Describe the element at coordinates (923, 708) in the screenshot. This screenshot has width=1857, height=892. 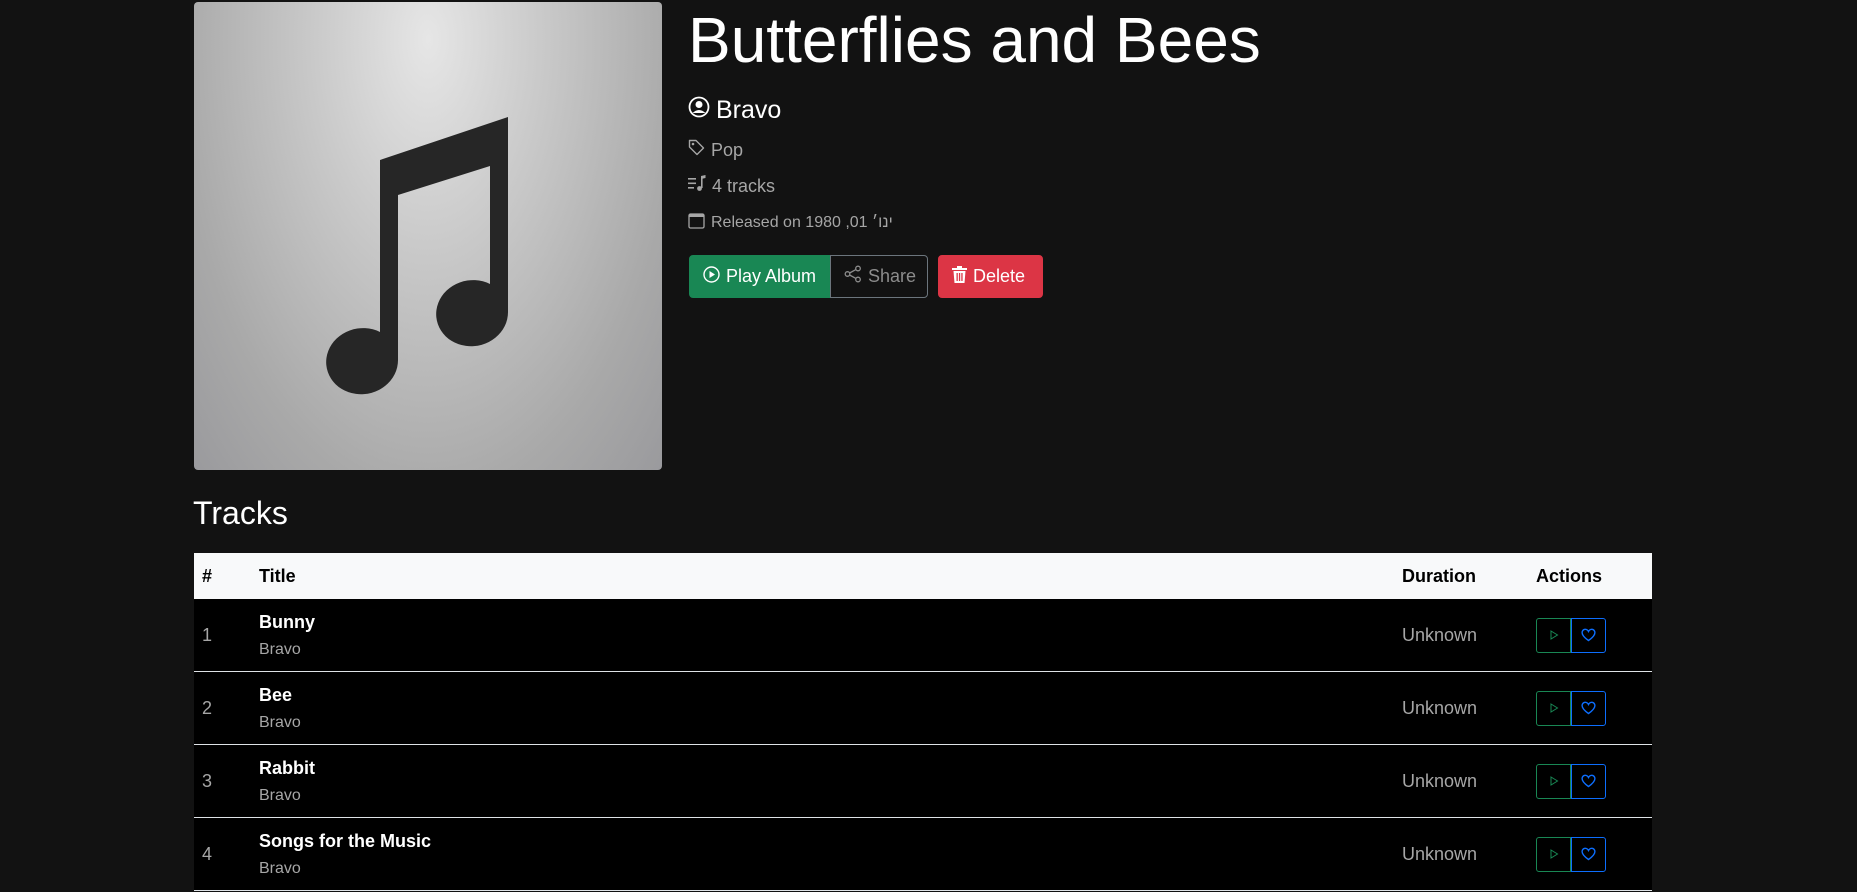
I see `table-row: 2 Bee Bravo Unknown` at that location.